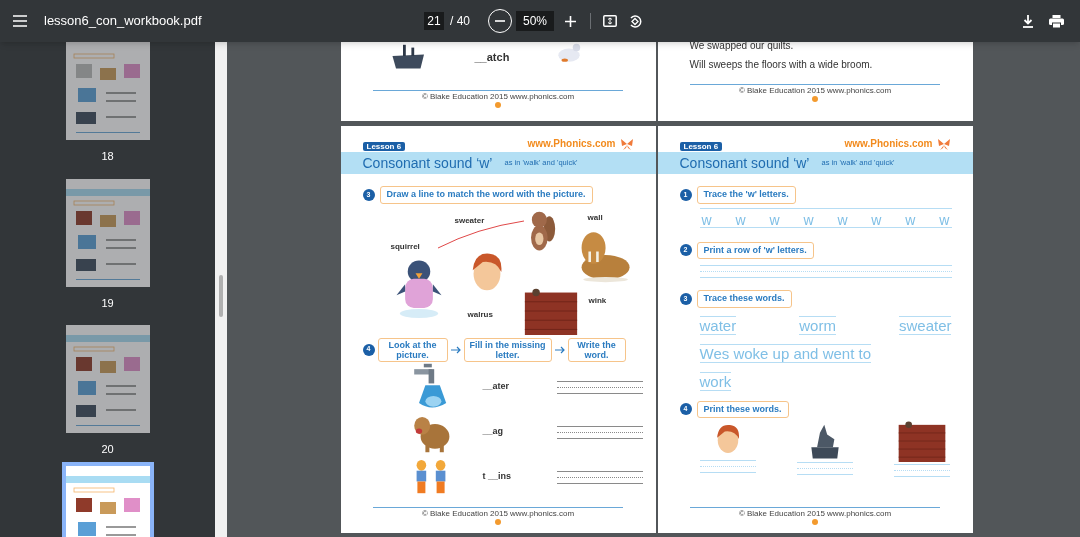  I want to click on match-word: sweater, so click(469, 220).